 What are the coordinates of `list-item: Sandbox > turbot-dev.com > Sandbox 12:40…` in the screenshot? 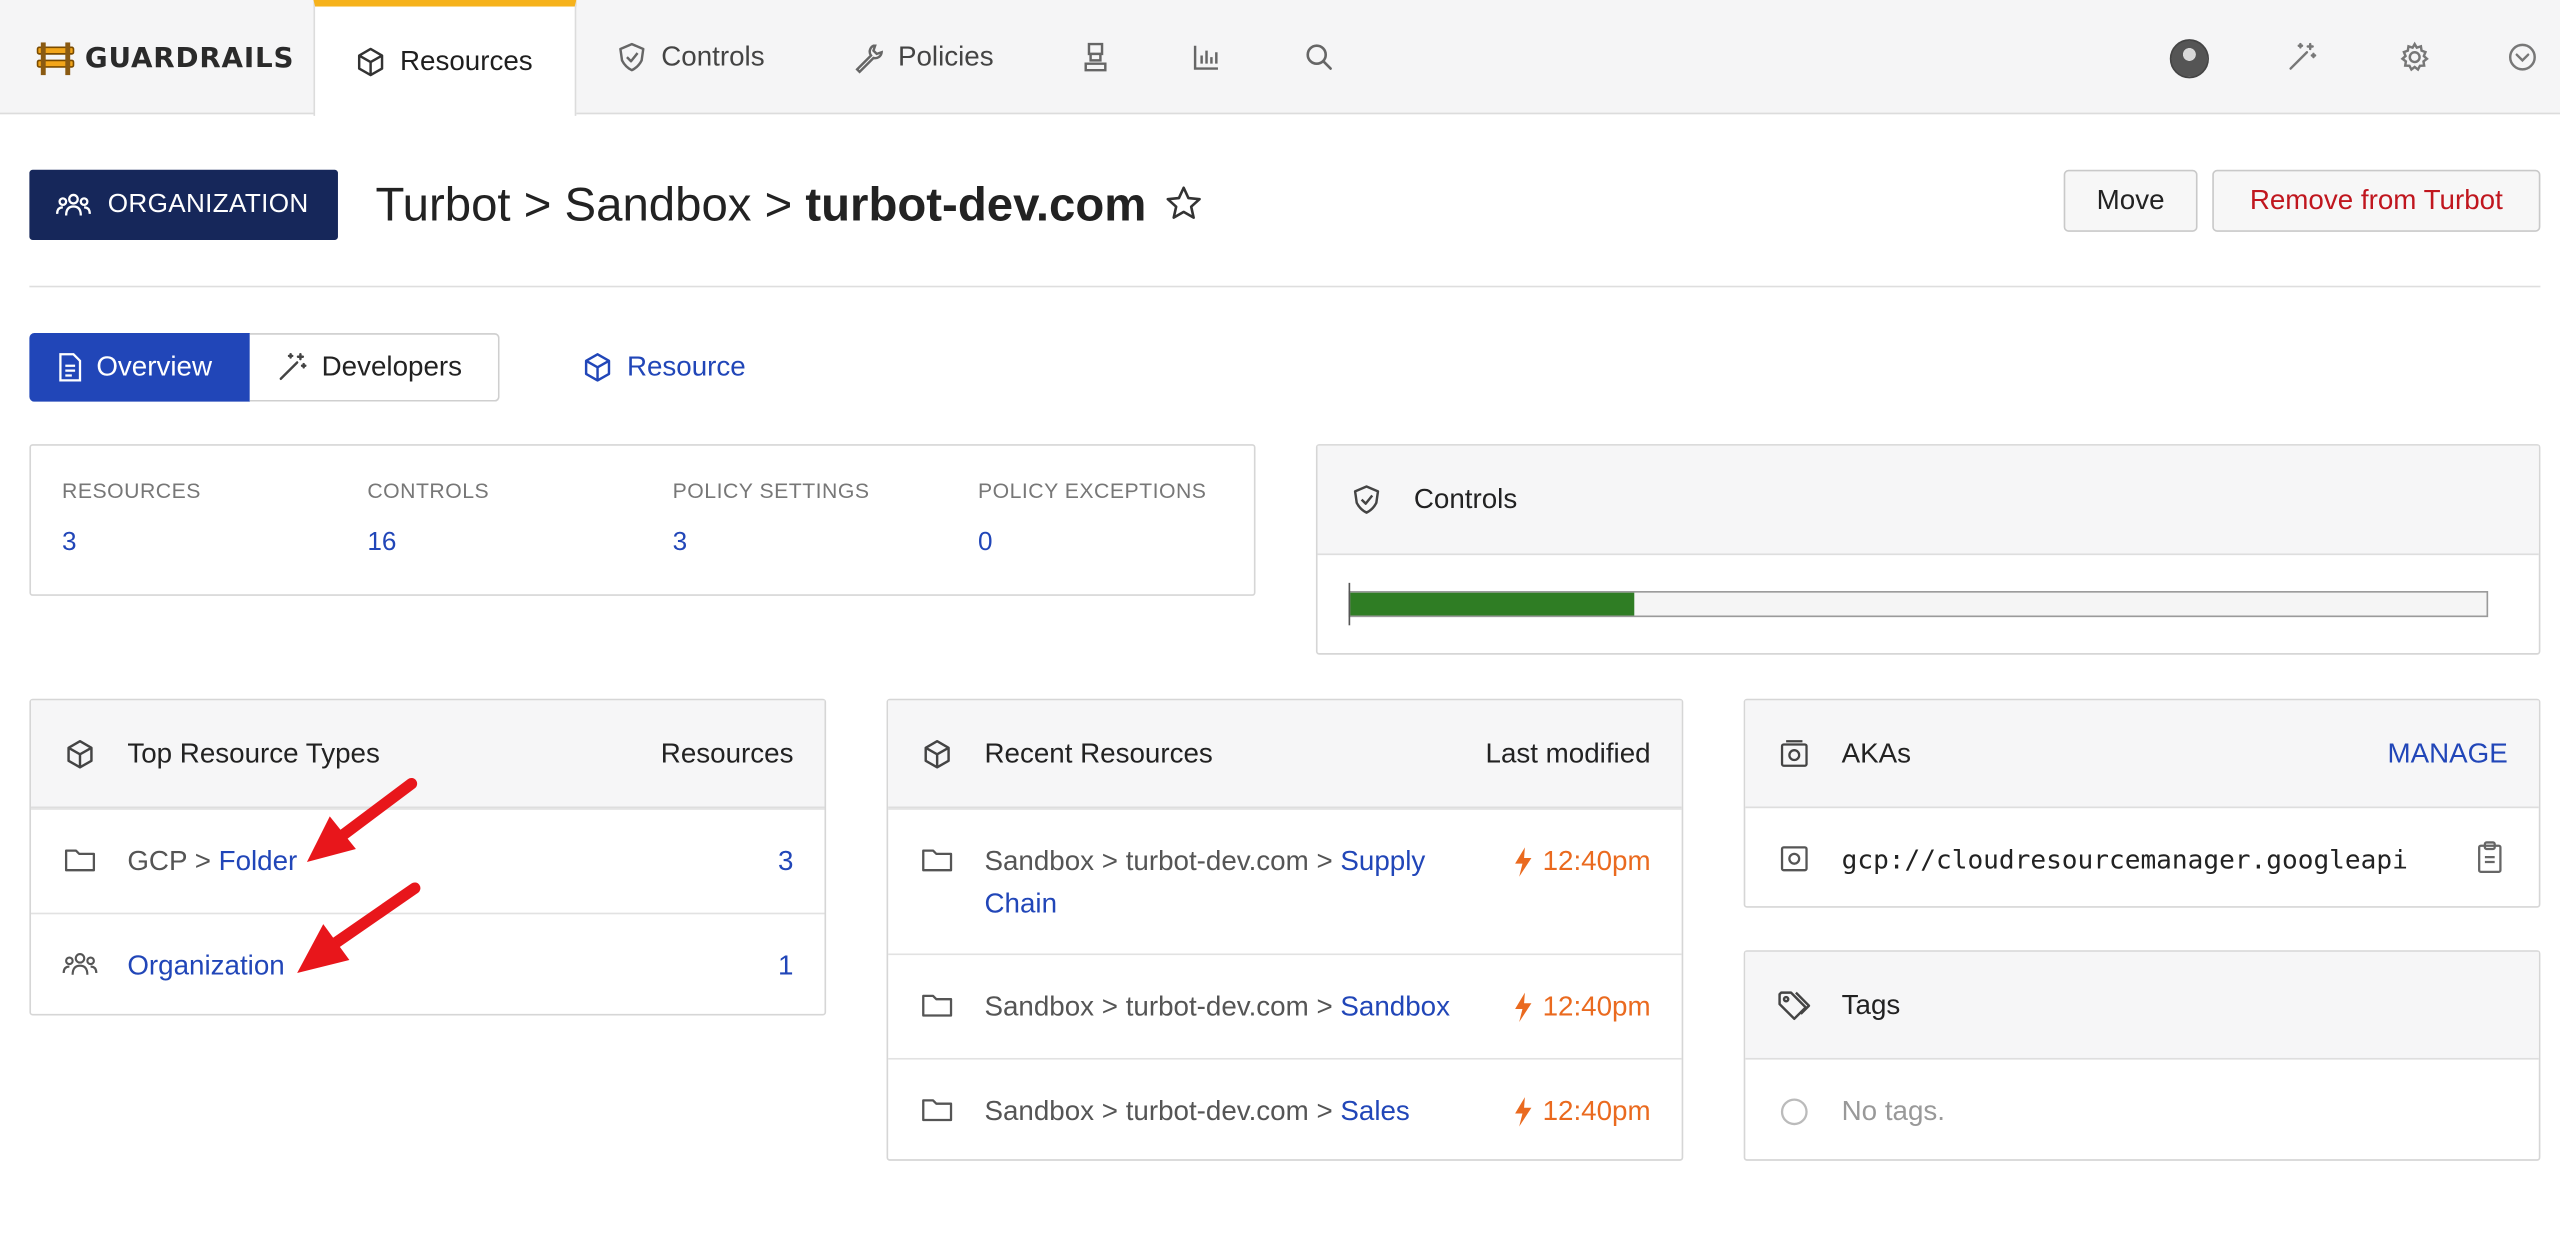 It's located at (1285, 1005).